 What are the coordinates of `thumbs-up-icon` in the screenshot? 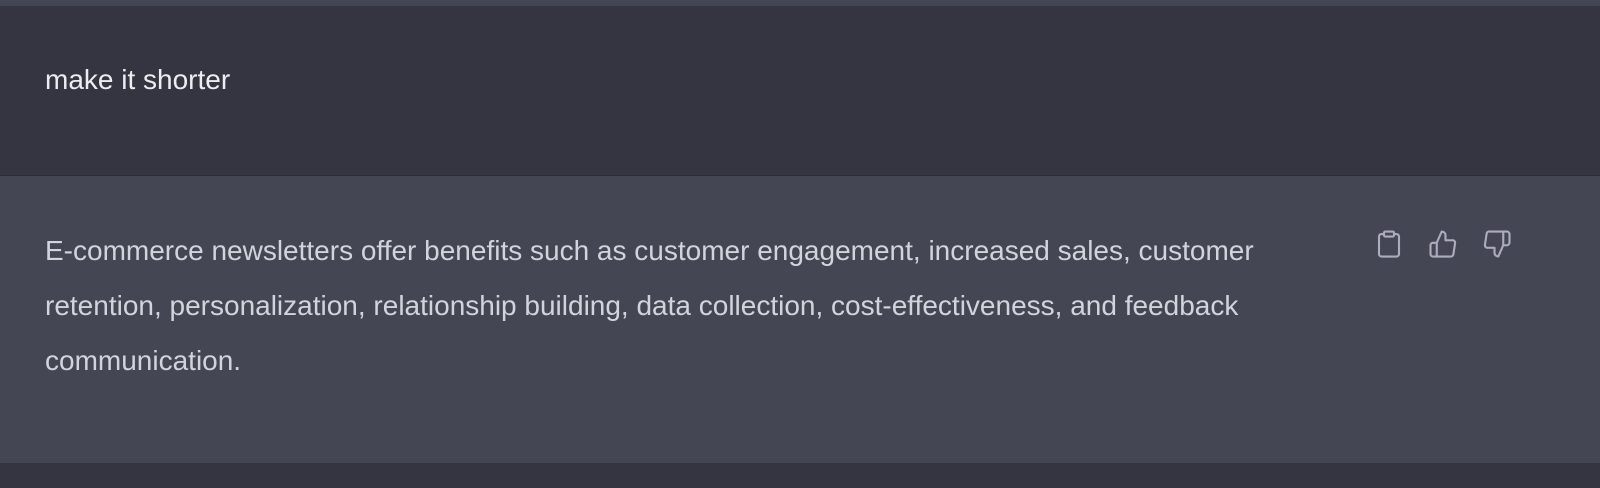 It's located at (1443, 246).